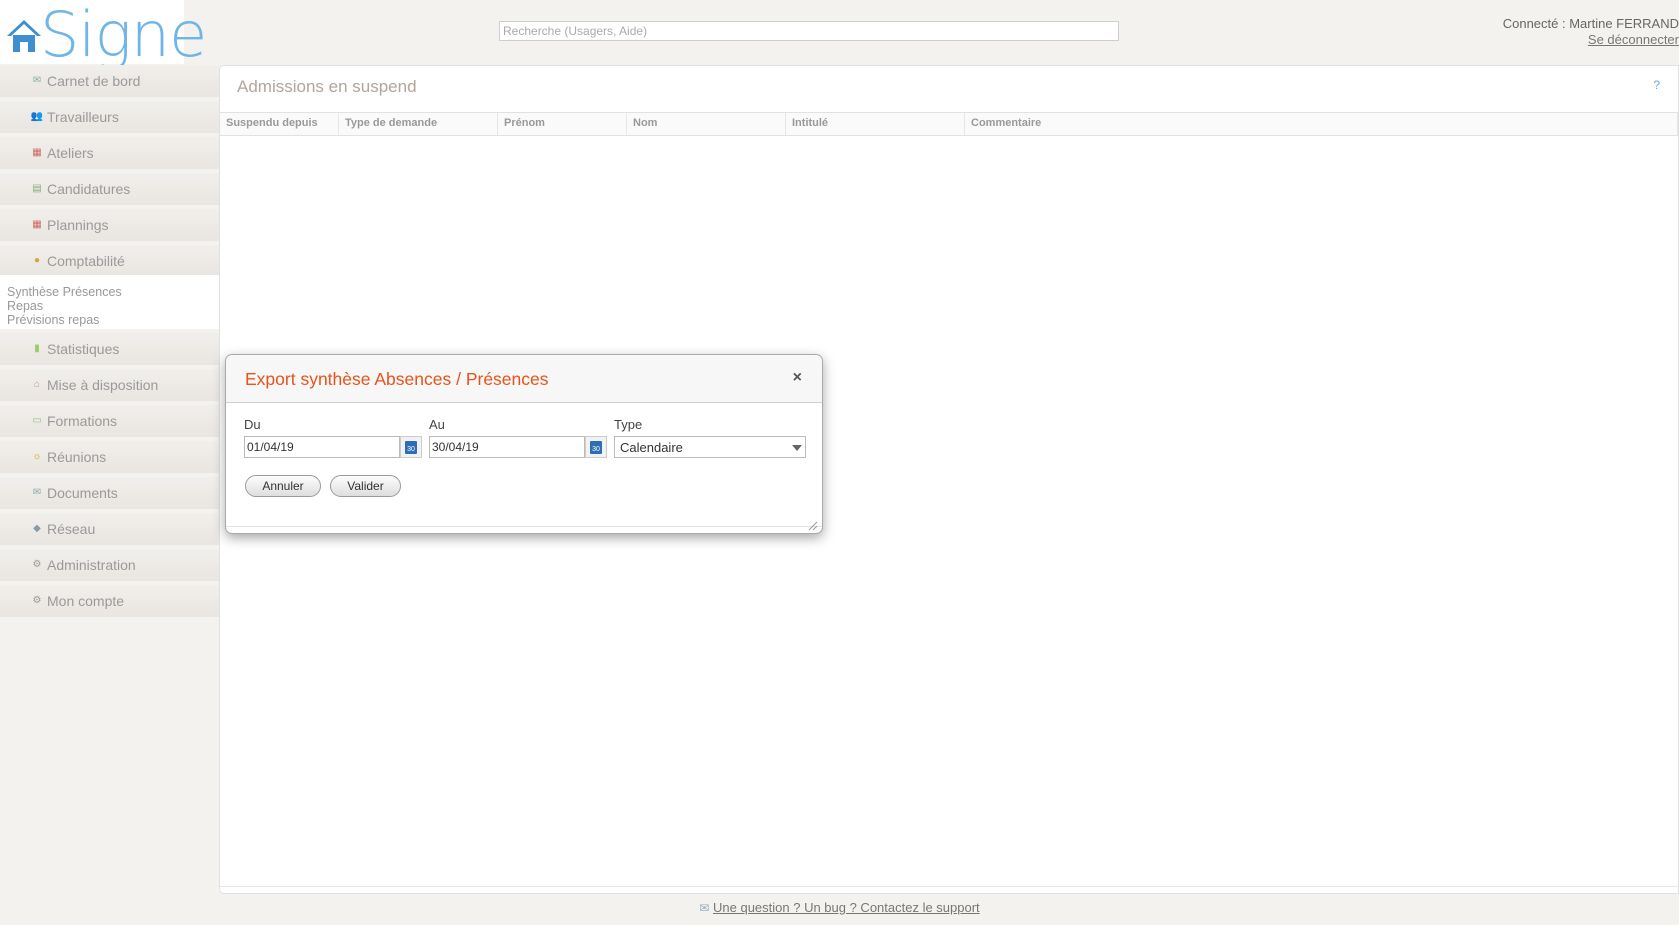  What do you see at coordinates (797, 448) in the screenshot?
I see `chevron-down-icon` at bounding box center [797, 448].